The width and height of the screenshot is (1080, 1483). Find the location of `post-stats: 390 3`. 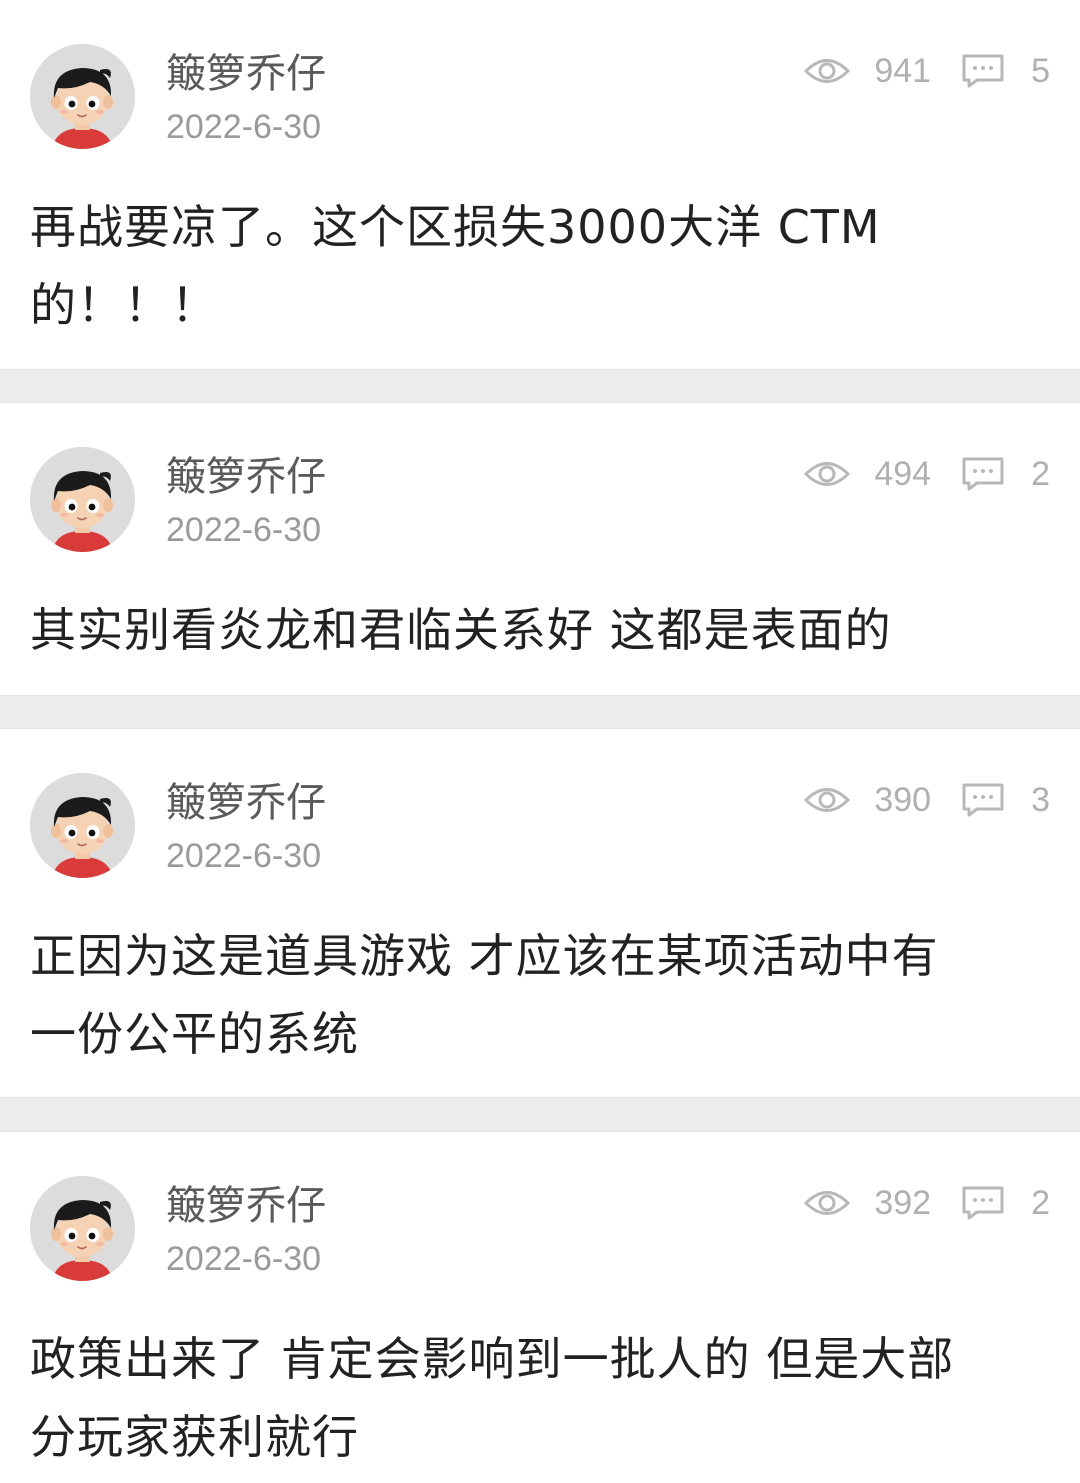

post-stats: 390 3 is located at coordinates (927, 800).